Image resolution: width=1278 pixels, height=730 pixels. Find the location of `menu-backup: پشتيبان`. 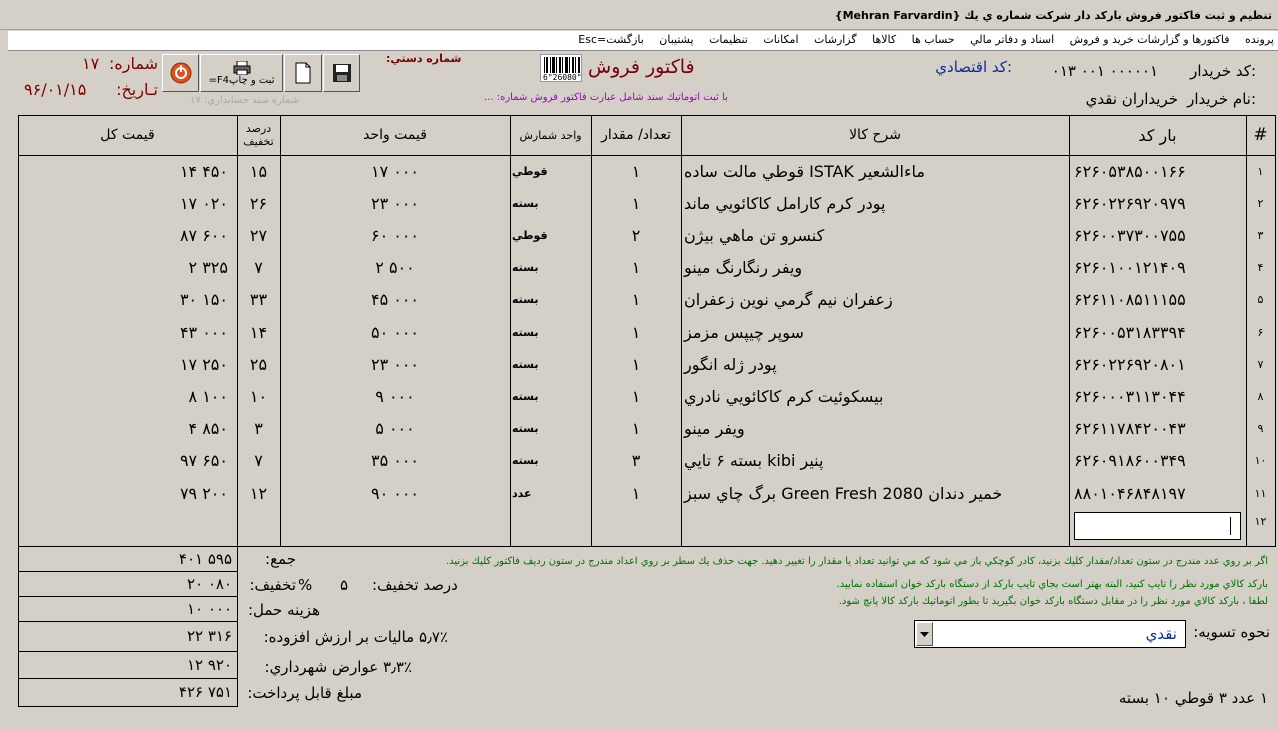

menu-backup: پشتيبان is located at coordinates (676, 39).